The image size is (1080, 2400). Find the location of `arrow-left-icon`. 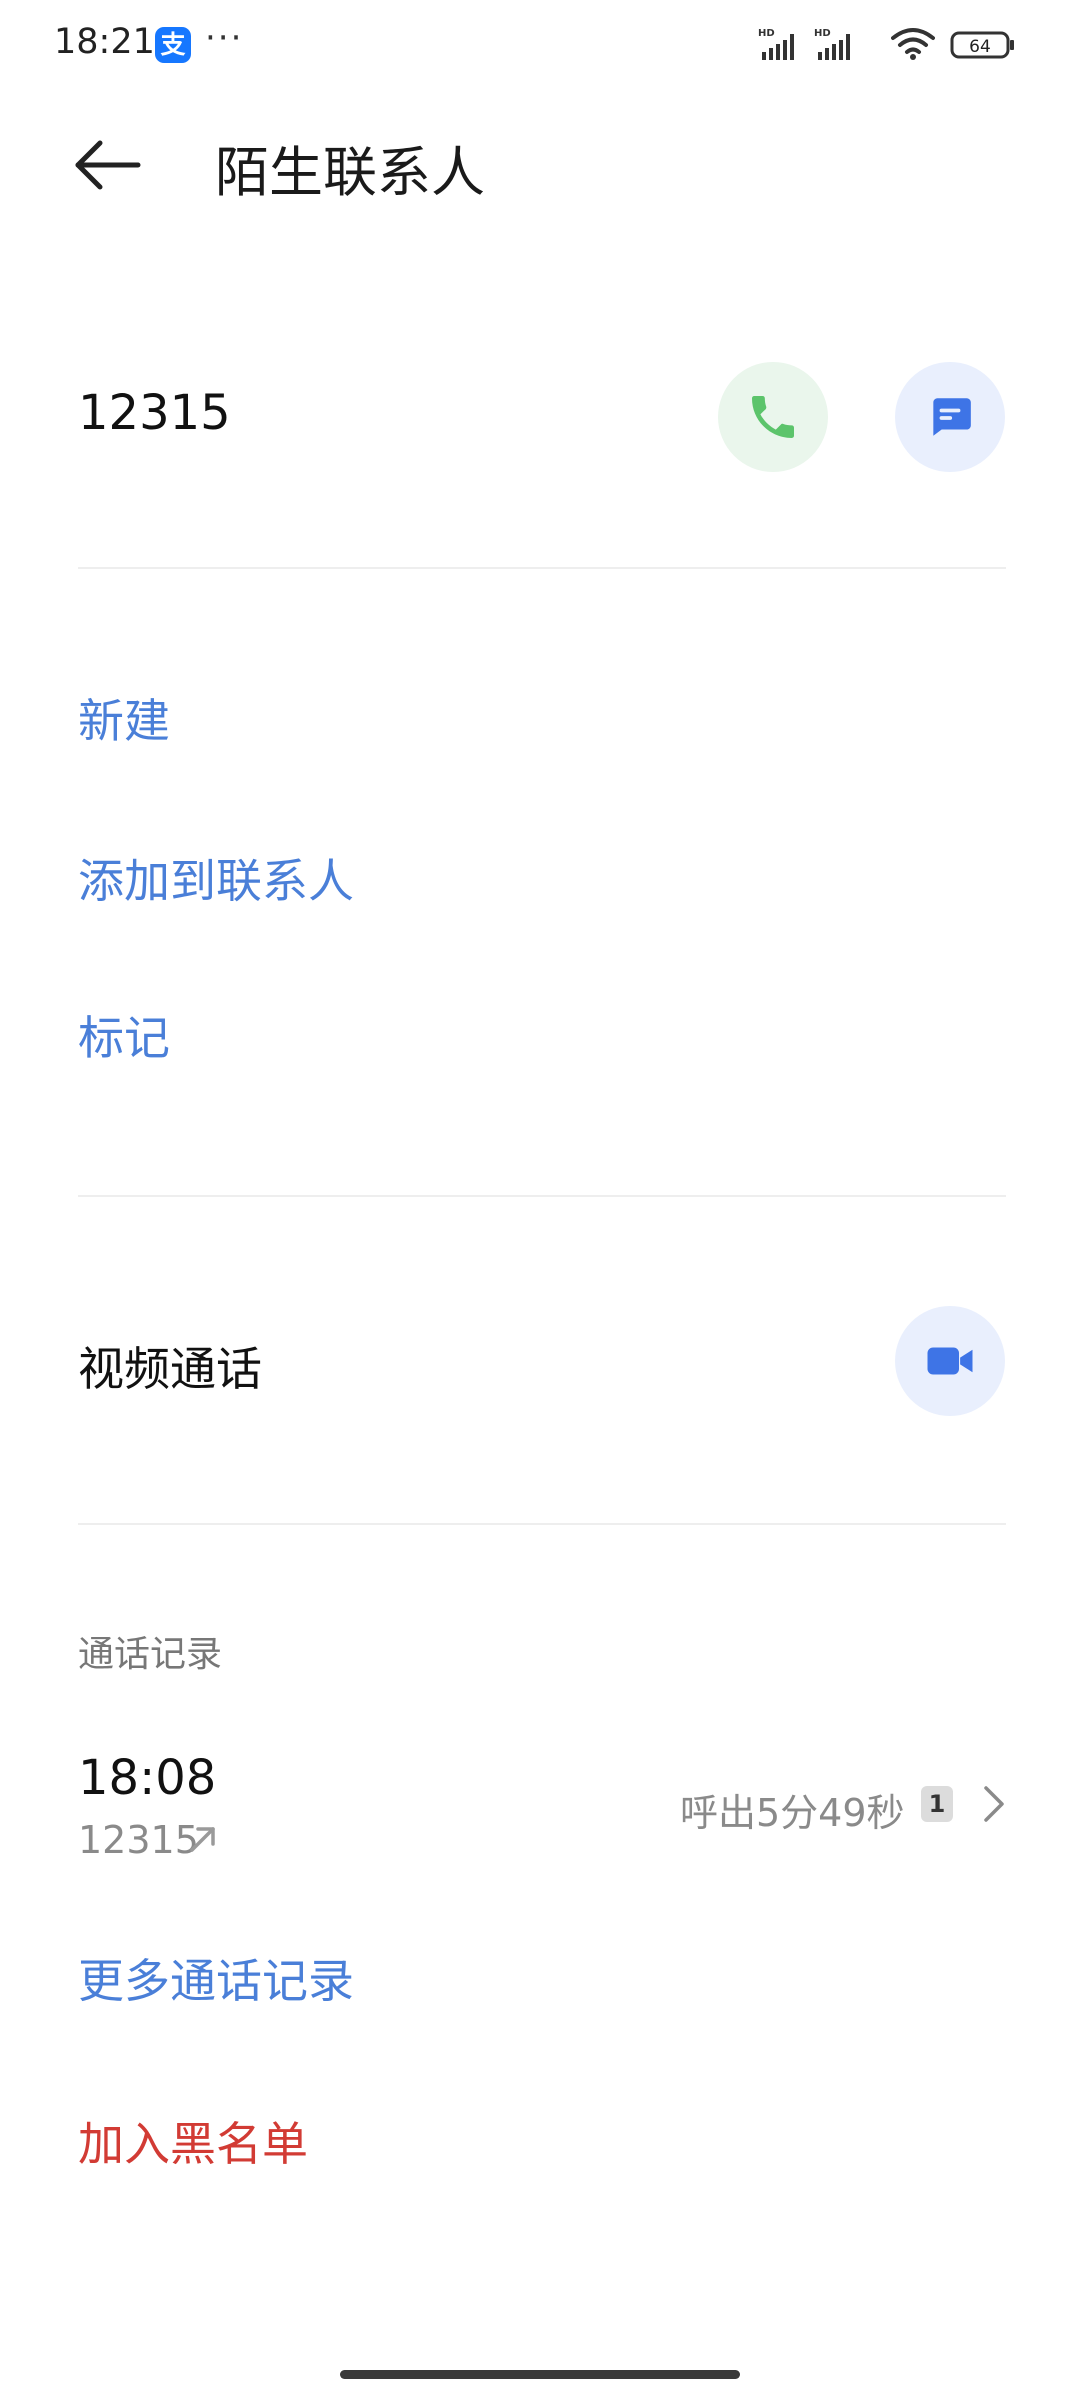

arrow-left-icon is located at coordinates (108, 165).